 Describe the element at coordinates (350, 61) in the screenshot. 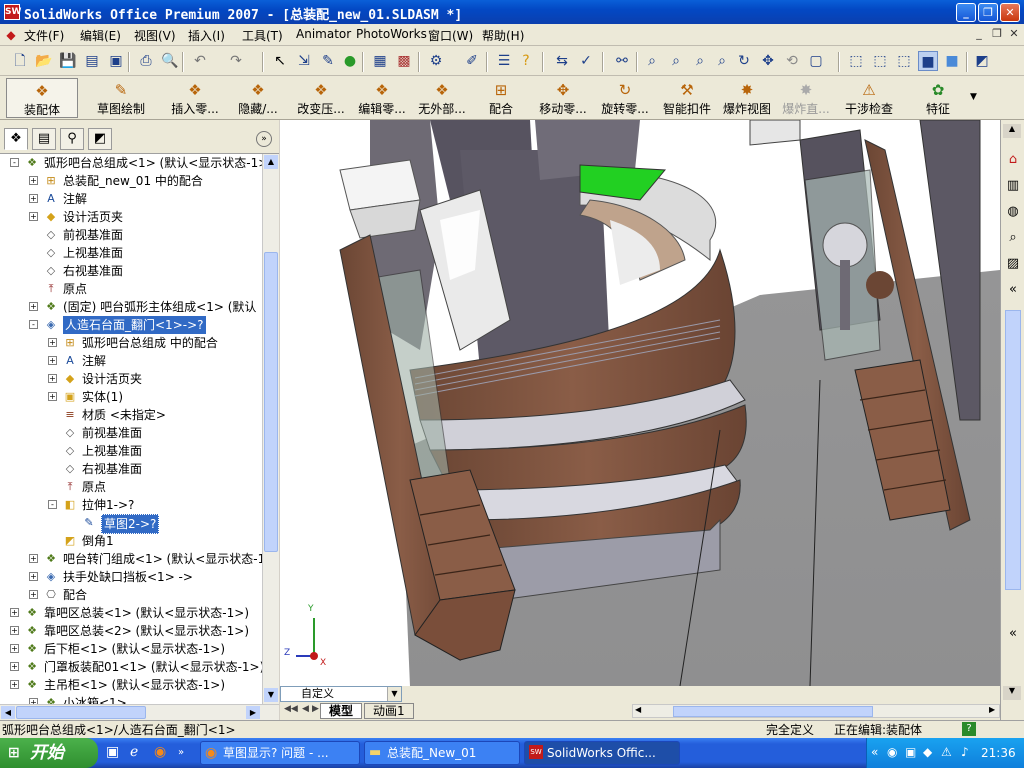

I see `traffic-light-icon: ●` at that location.